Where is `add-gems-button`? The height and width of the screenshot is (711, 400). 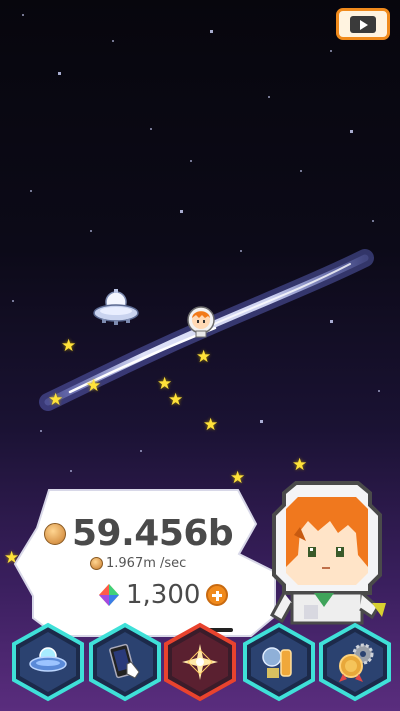 add-gems-button is located at coordinates (217, 595).